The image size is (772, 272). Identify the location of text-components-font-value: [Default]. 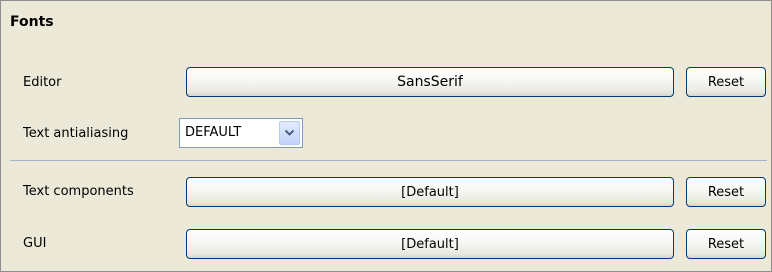
(430, 192).